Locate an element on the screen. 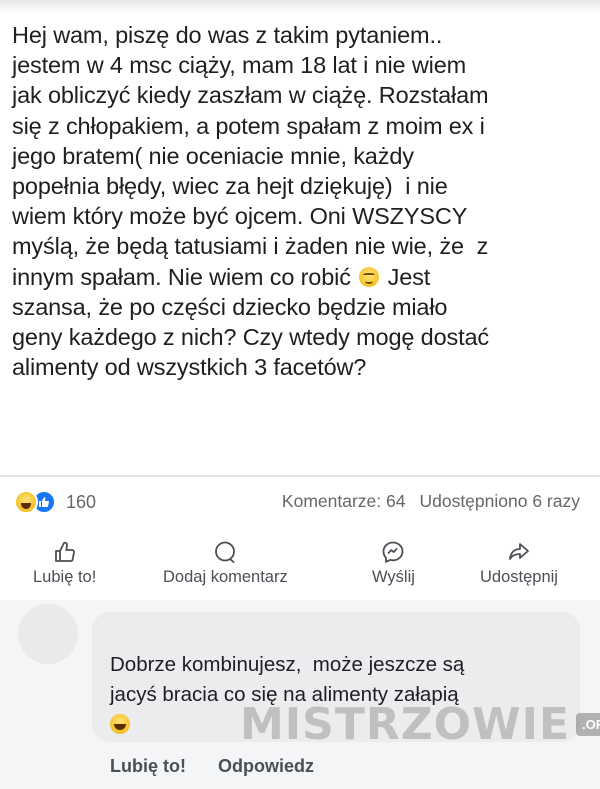 The image size is (600, 789). post-line: innym spałam. Nie wiem co robić is located at coordinates (181, 276).